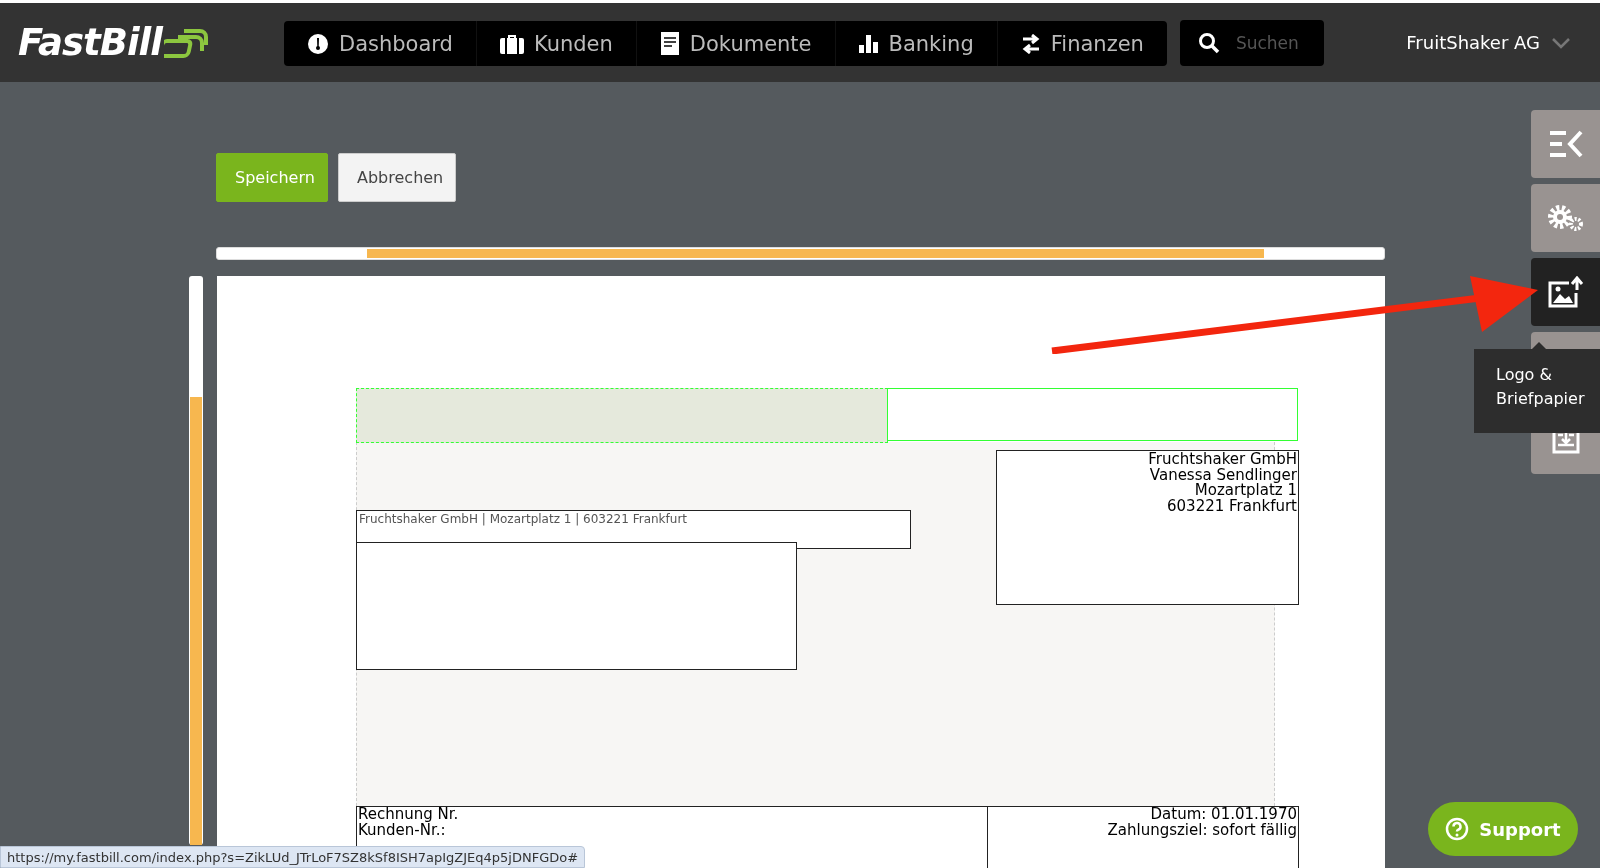 This screenshot has width=1600, height=868. What do you see at coordinates (409, 815) in the screenshot?
I see `info-label: Rechnung Nr.` at bounding box center [409, 815].